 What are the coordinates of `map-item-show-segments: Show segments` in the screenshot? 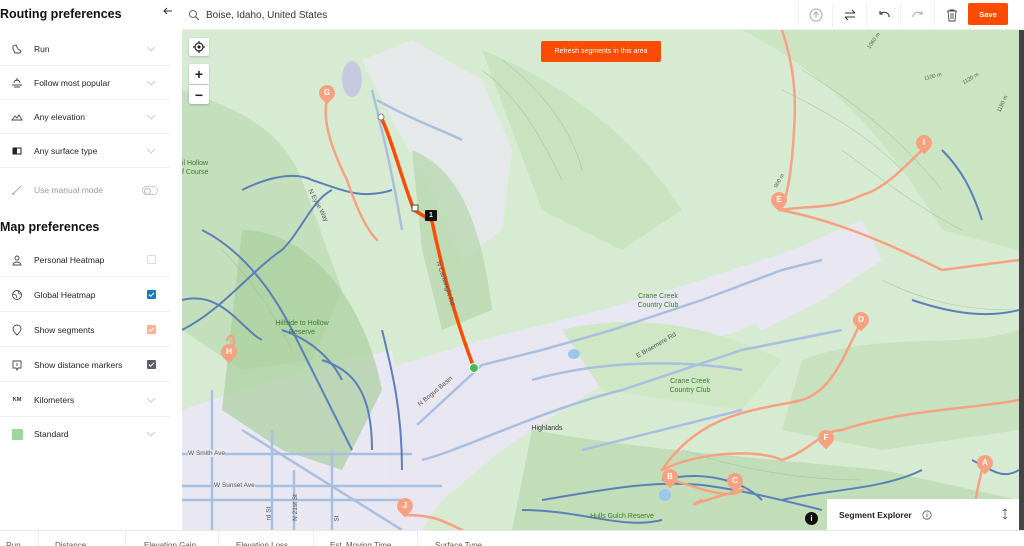 It's located at (85, 330).